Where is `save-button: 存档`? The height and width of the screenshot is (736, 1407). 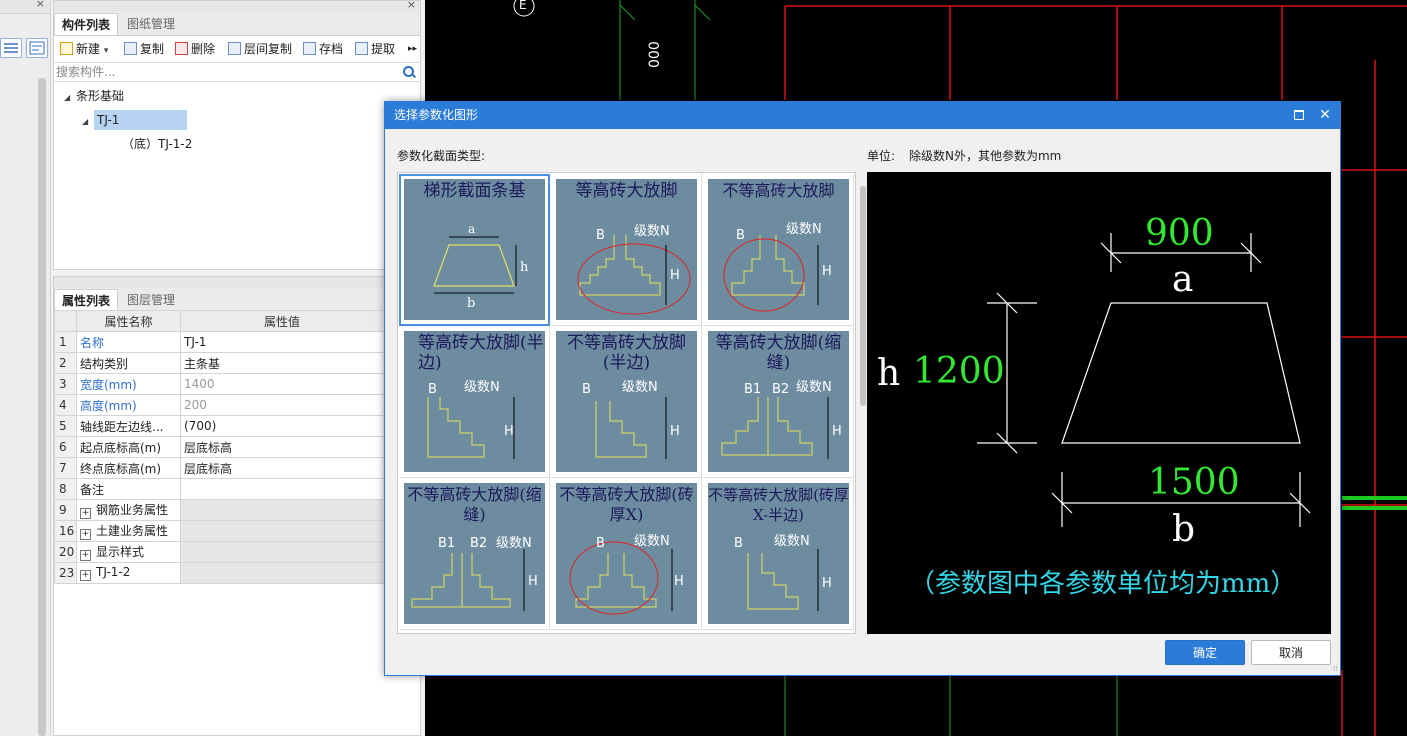 save-button: 存档 is located at coordinates (323, 49).